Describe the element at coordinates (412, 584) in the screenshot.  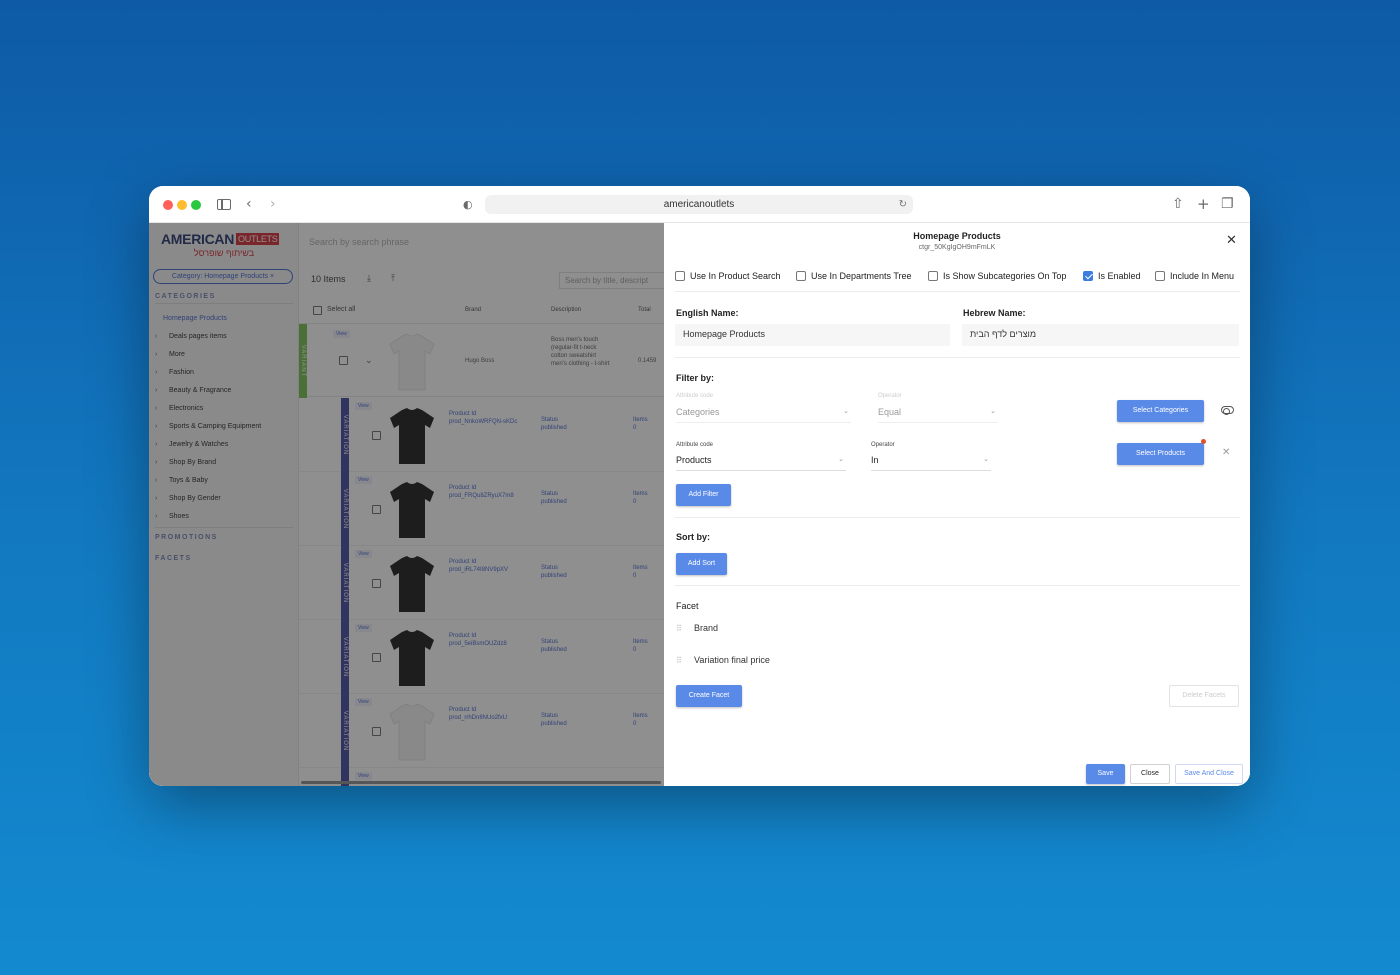
I see `black-tshirt-image` at that location.